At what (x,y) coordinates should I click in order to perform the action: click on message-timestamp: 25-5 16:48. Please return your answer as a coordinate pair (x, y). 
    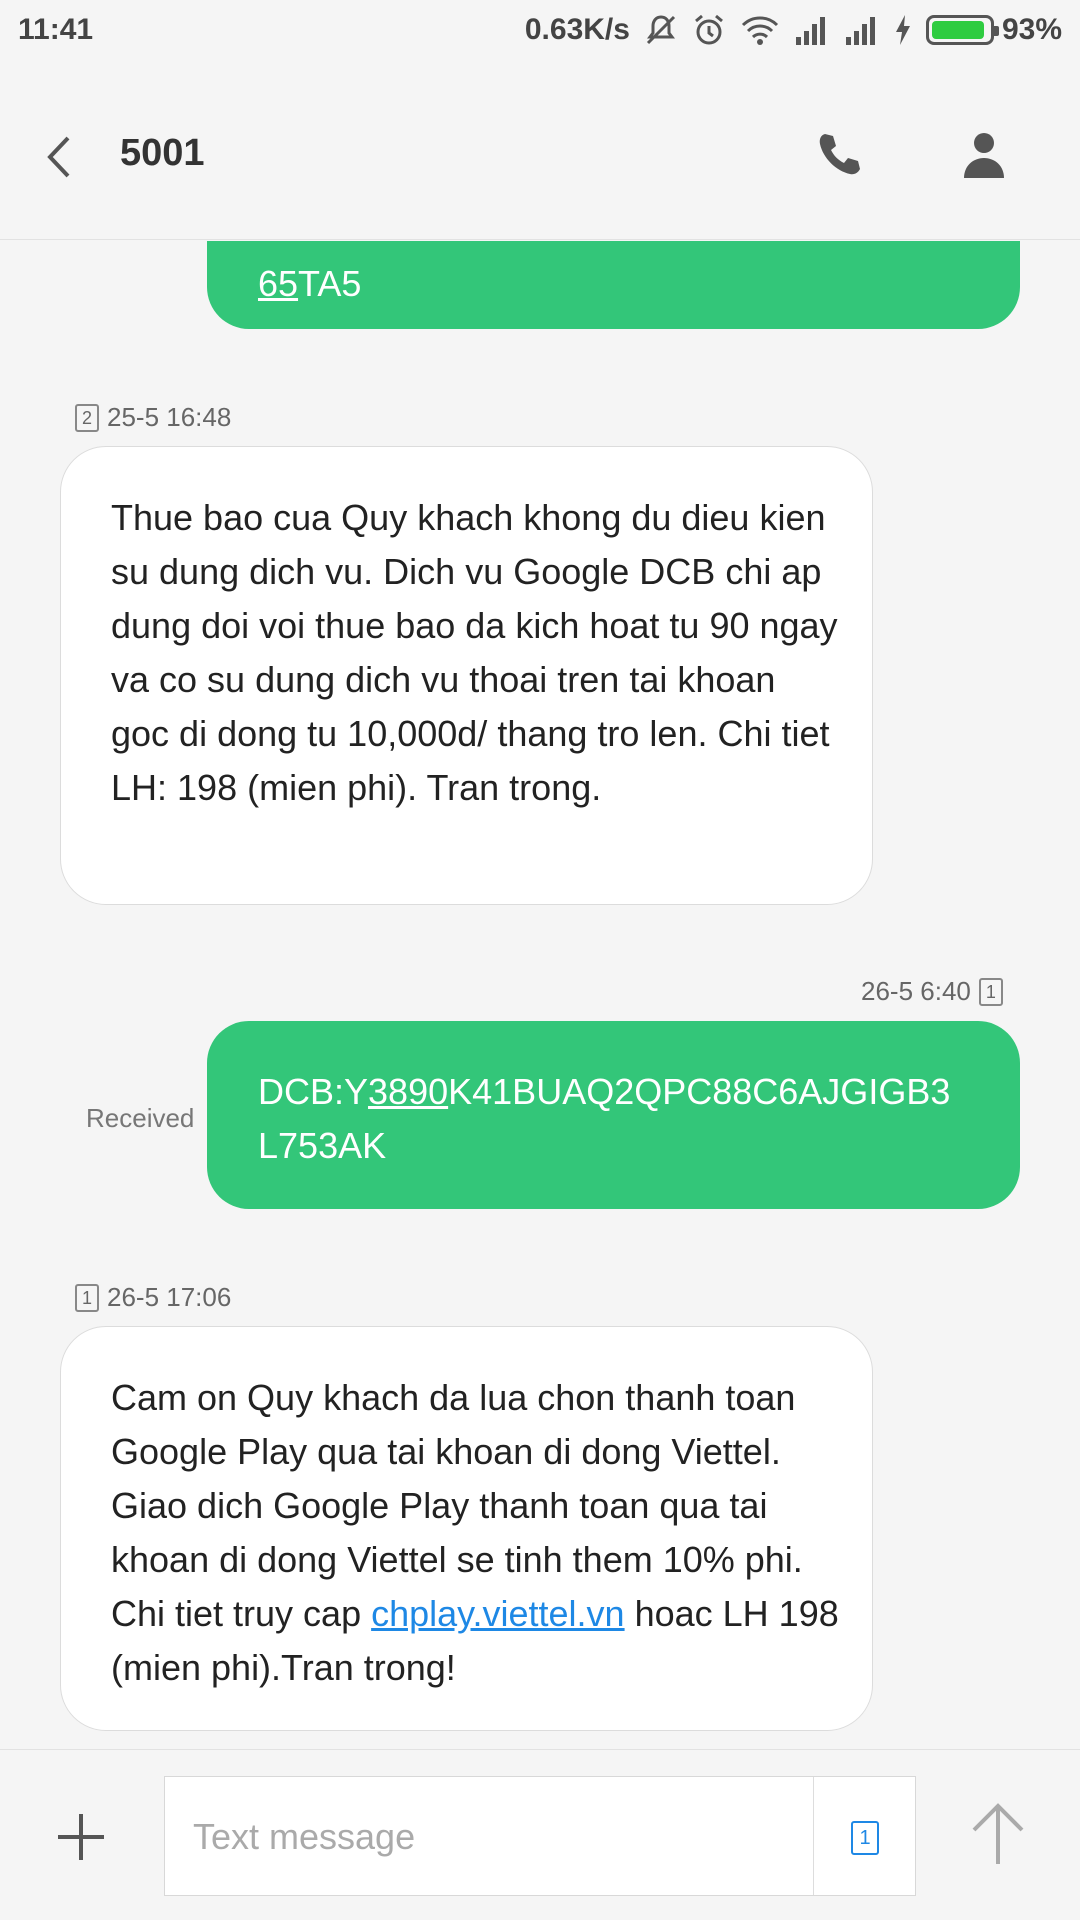
    Looking at the image, I should click on (169, 417).